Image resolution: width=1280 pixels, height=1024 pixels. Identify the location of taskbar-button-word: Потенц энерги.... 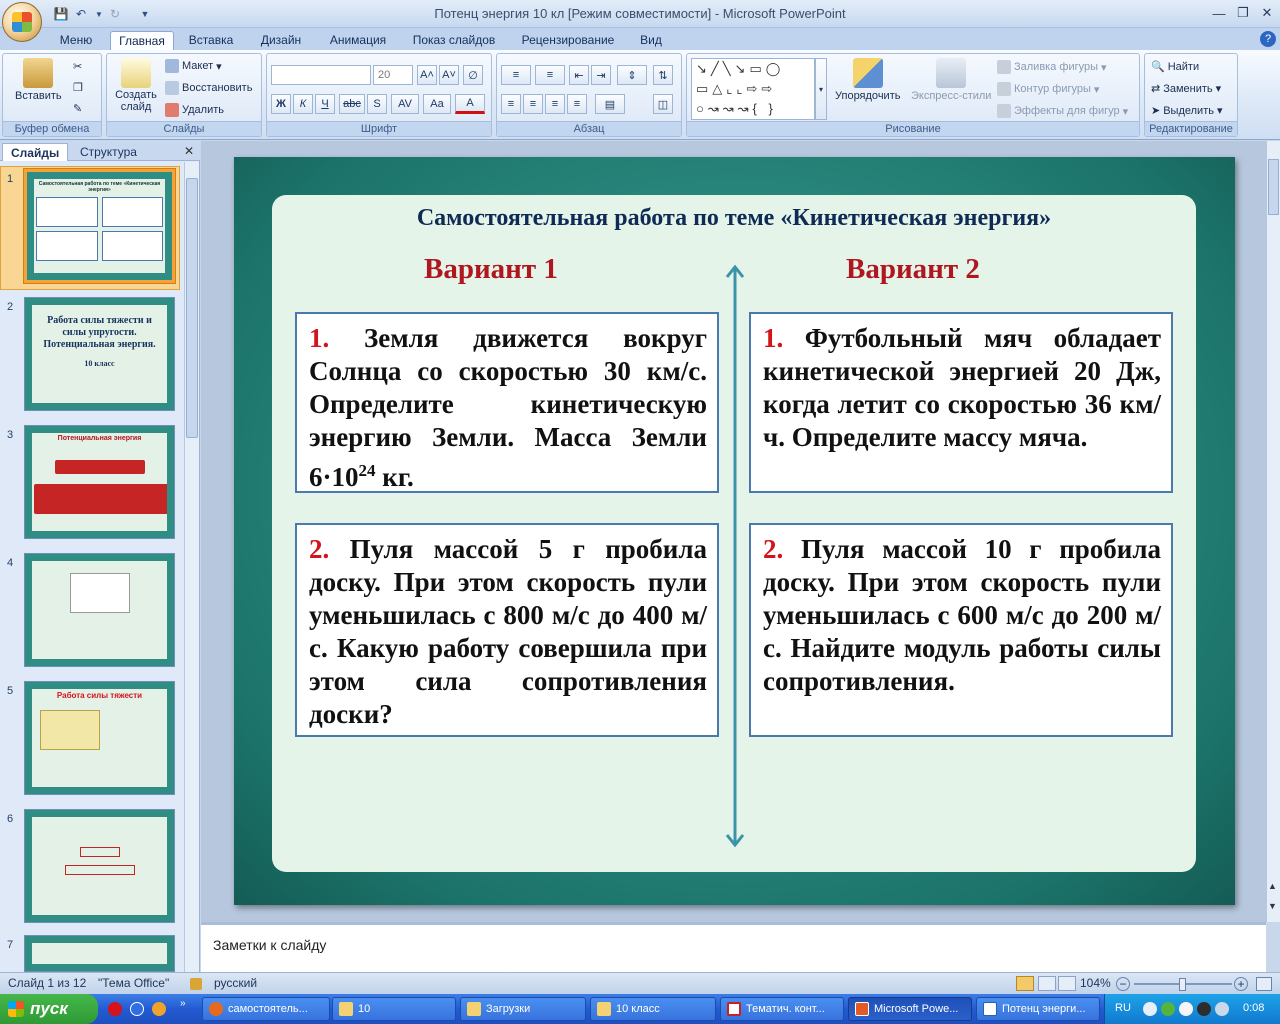
(1038, 1009).